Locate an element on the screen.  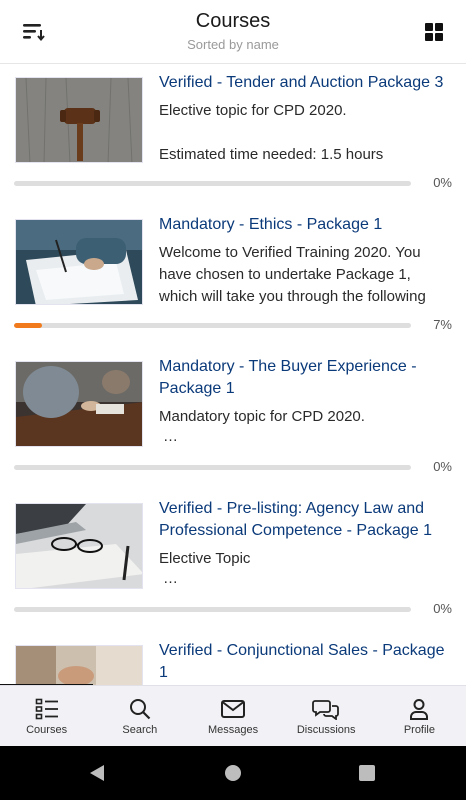
courses-icon is located at coordinates (46, 709).